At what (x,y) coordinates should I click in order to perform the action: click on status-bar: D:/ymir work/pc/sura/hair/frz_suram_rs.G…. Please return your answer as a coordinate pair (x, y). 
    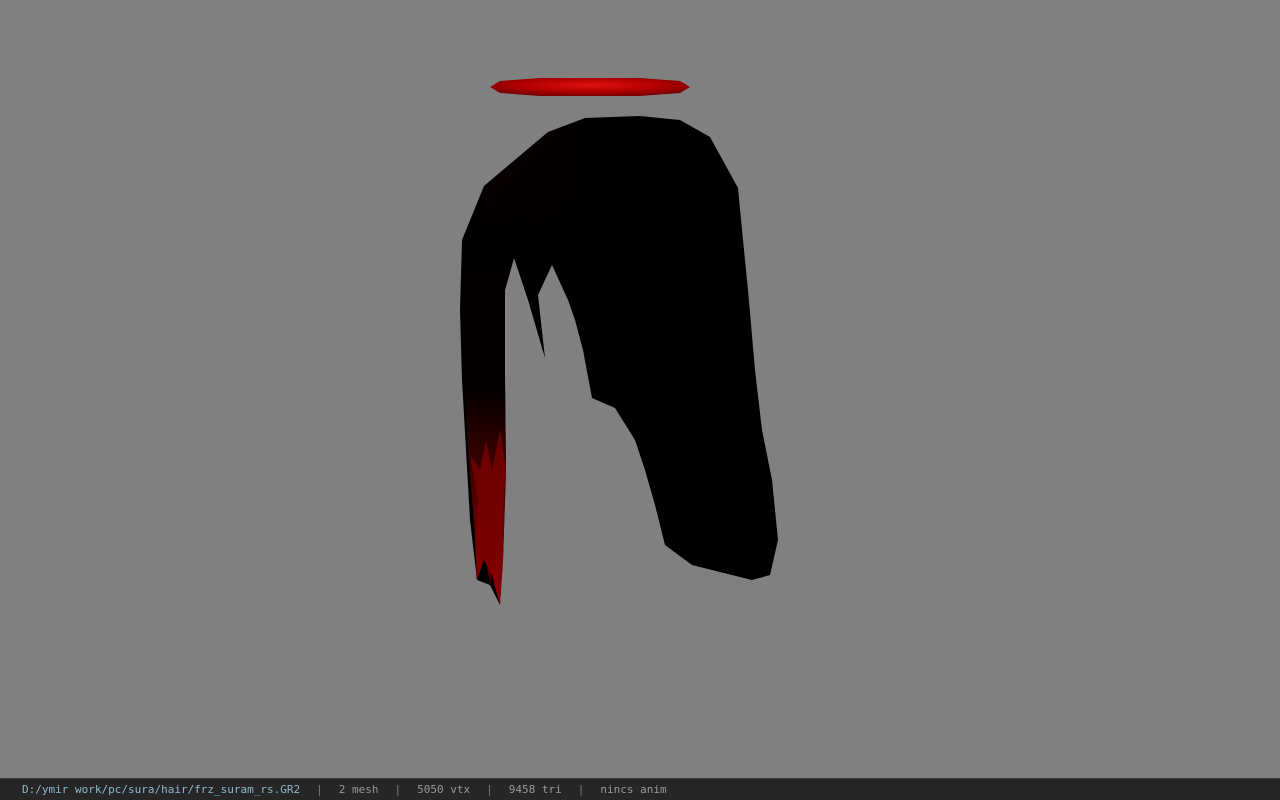
    Looking at the image, I should click on (640, 789).